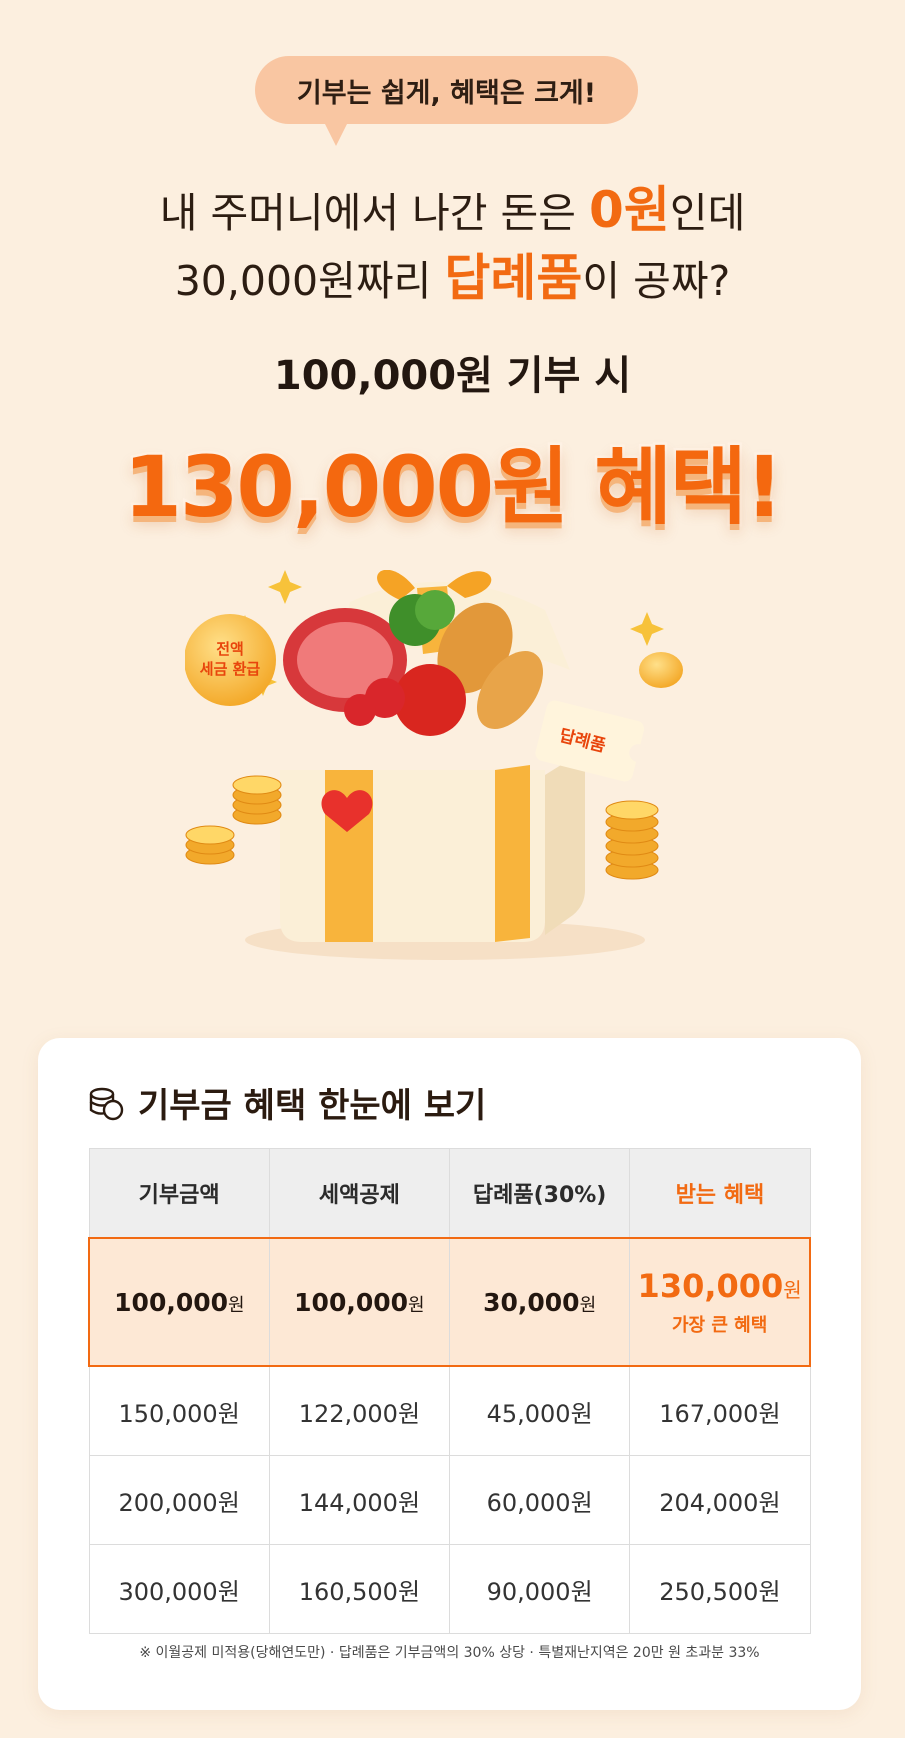  What do you see at coordinates (106, 1103) in the screenshot?
I see `coins-icon` at bounding box center [106, 1103].